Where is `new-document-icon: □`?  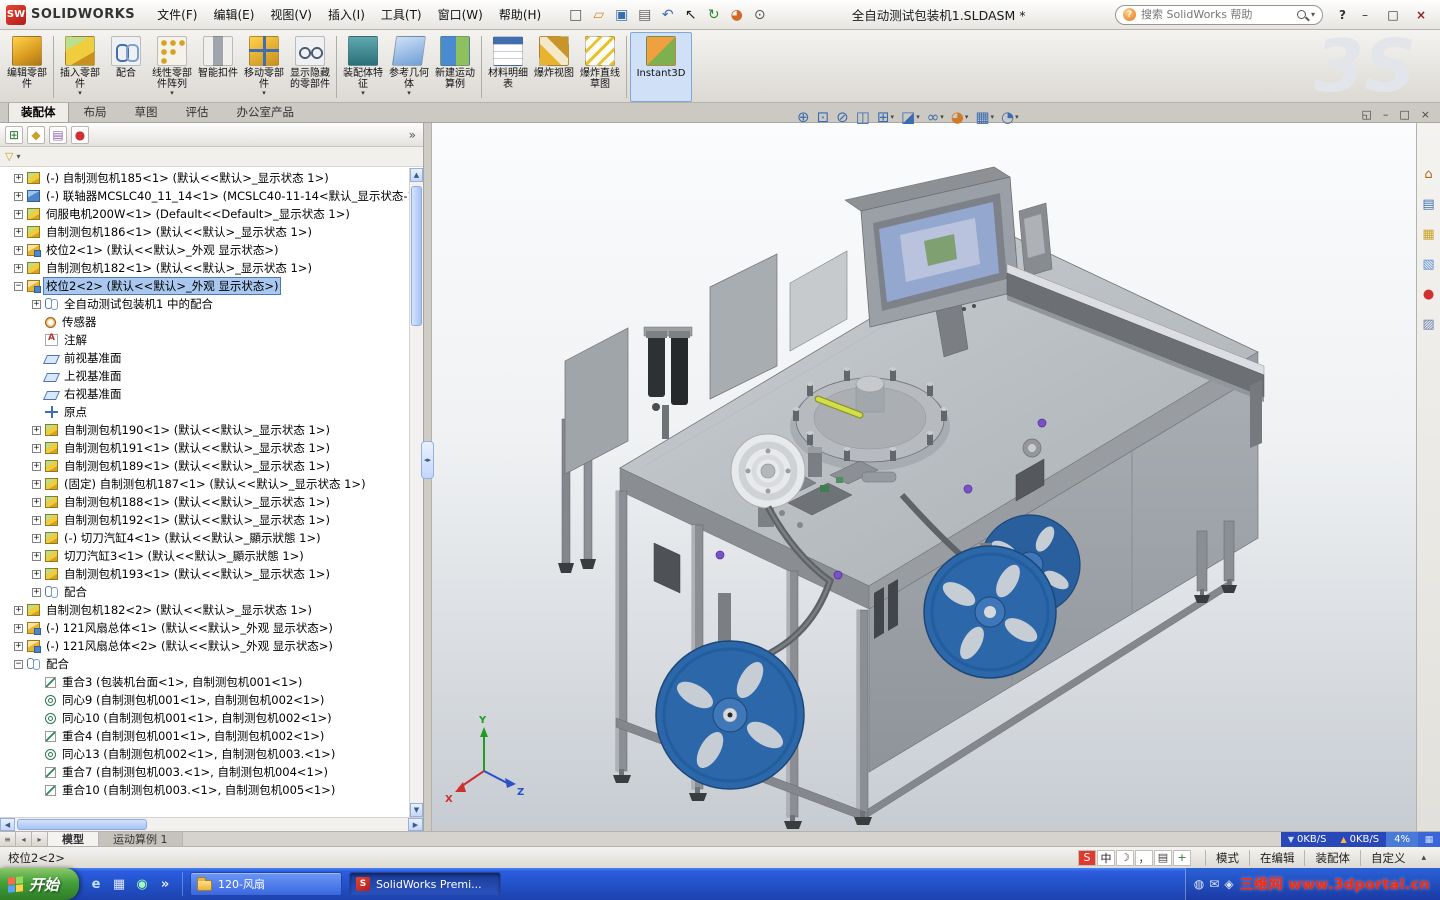
new-document-icon: □ is located at coordinates (575, 15).